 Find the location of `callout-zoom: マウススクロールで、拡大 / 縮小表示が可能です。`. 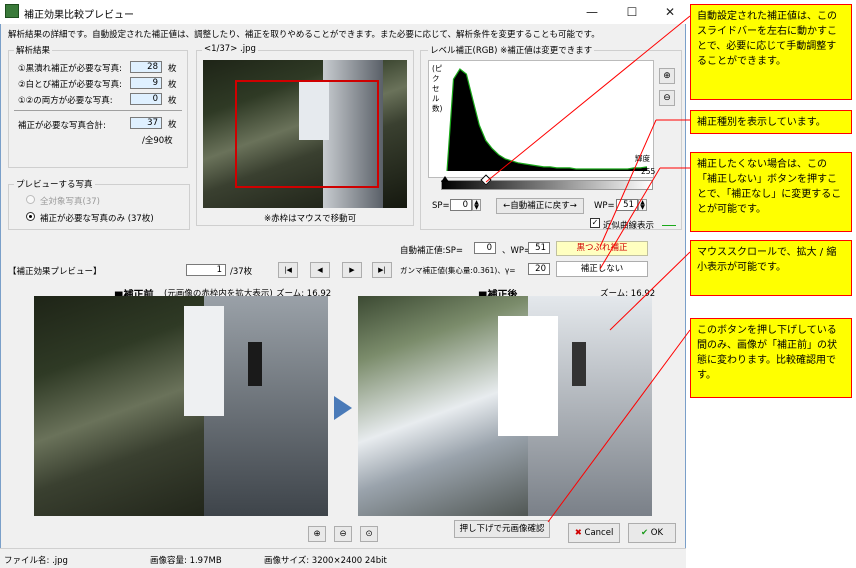

callout-zoom: マウススクロールで、拡大 / 縮小表示が可能です。 is located at coordinates (771, 268).